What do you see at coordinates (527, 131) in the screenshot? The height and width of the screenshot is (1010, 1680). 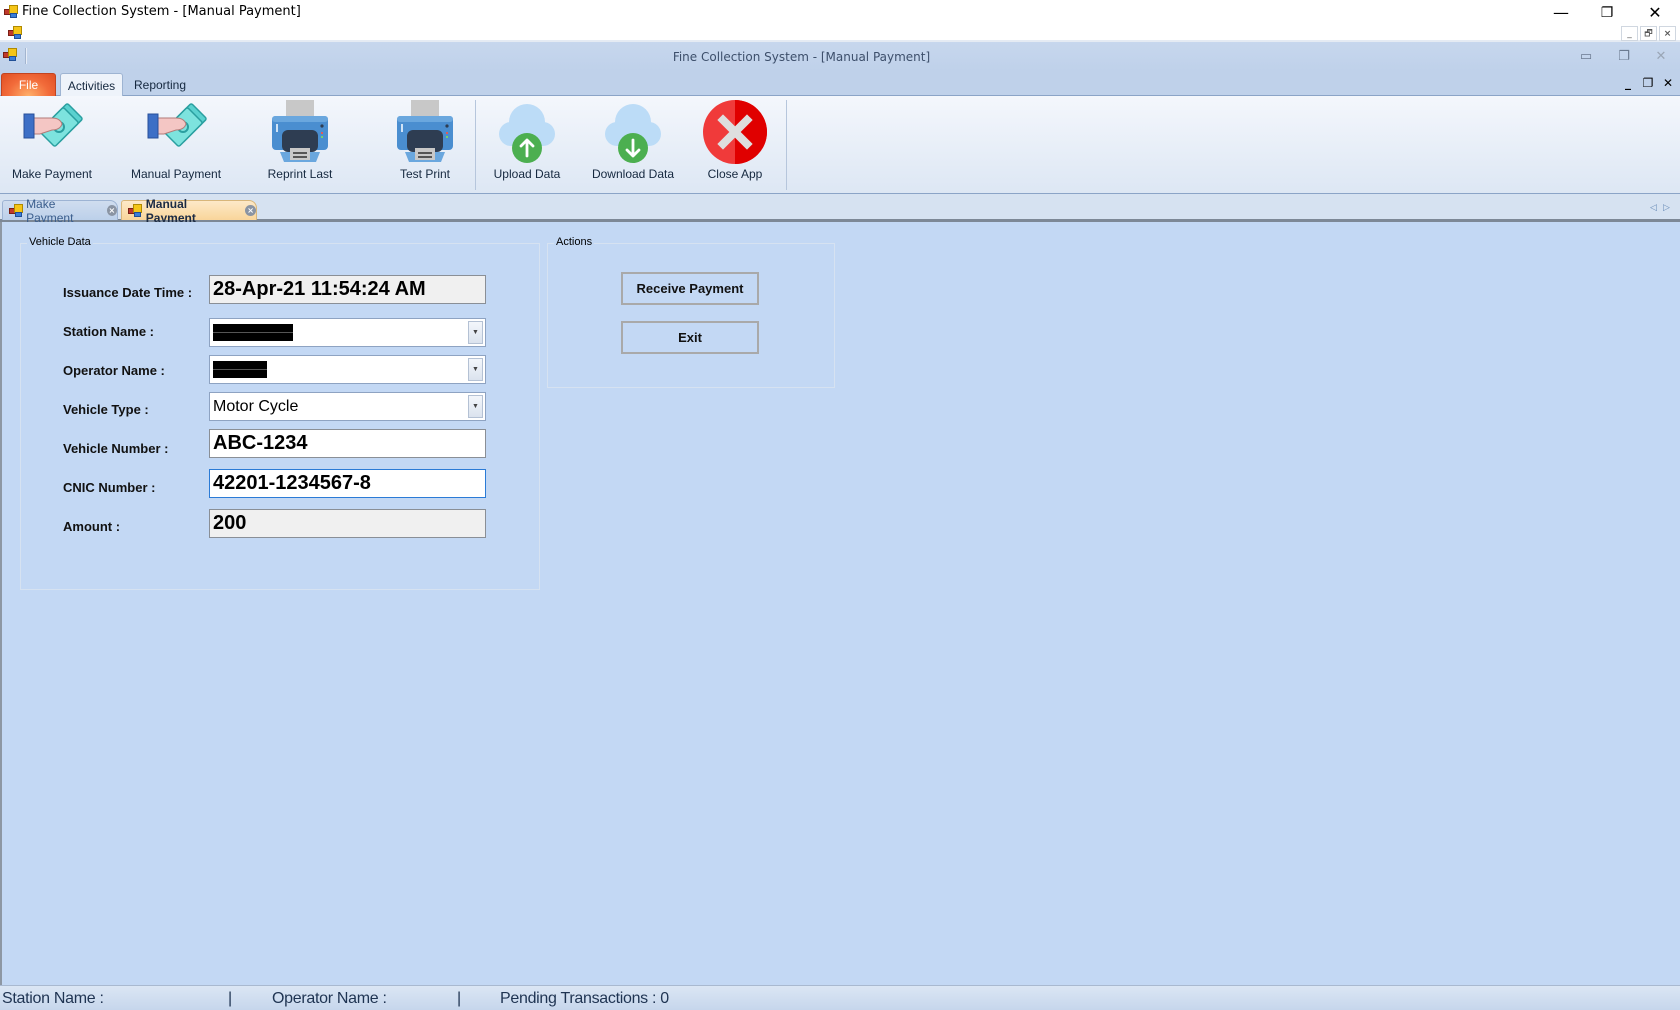 I see `cloud-upload-icon` at bounding box center [527, 131].